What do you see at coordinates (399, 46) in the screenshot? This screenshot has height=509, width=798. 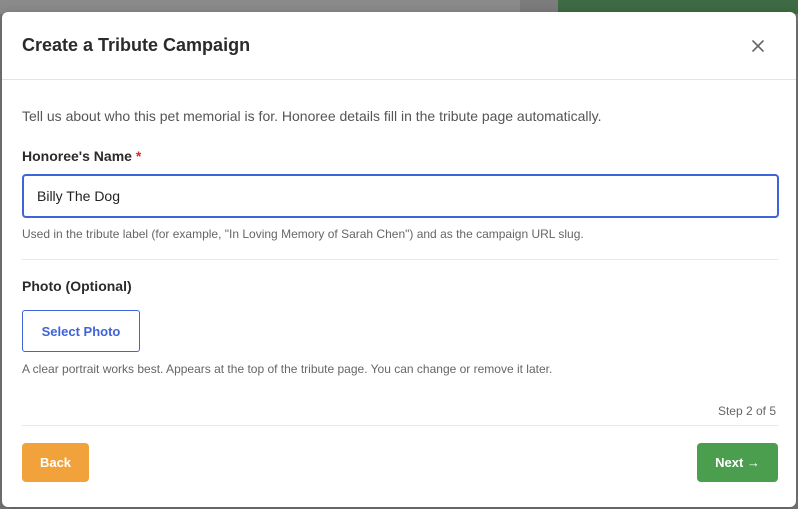 I see `modal-header: Create a Tribute Campaign` at bounding box center [399, 46].